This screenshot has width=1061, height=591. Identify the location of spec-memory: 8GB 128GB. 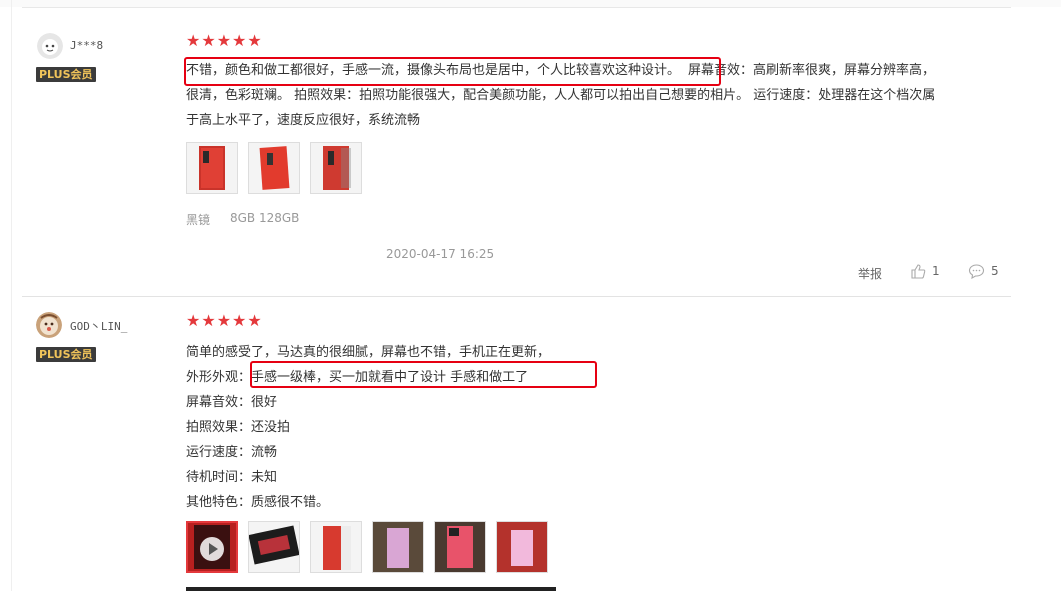
(265, 218).